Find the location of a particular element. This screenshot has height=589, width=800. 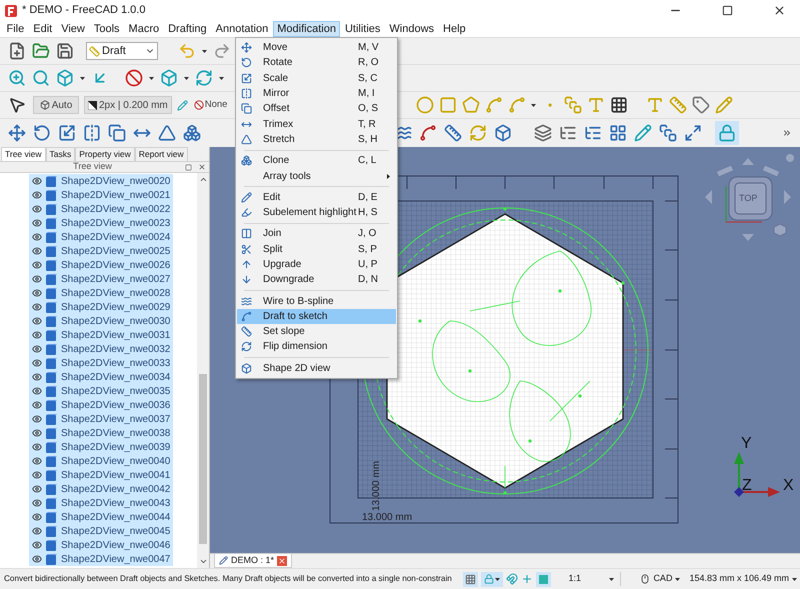

menu-entry: Shape 2D view is located at coordinates (316, 368).